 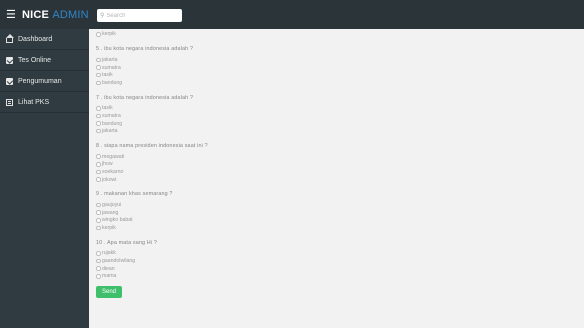 I want to click on answer-option: wingko babat, so click(x=340, y=221).